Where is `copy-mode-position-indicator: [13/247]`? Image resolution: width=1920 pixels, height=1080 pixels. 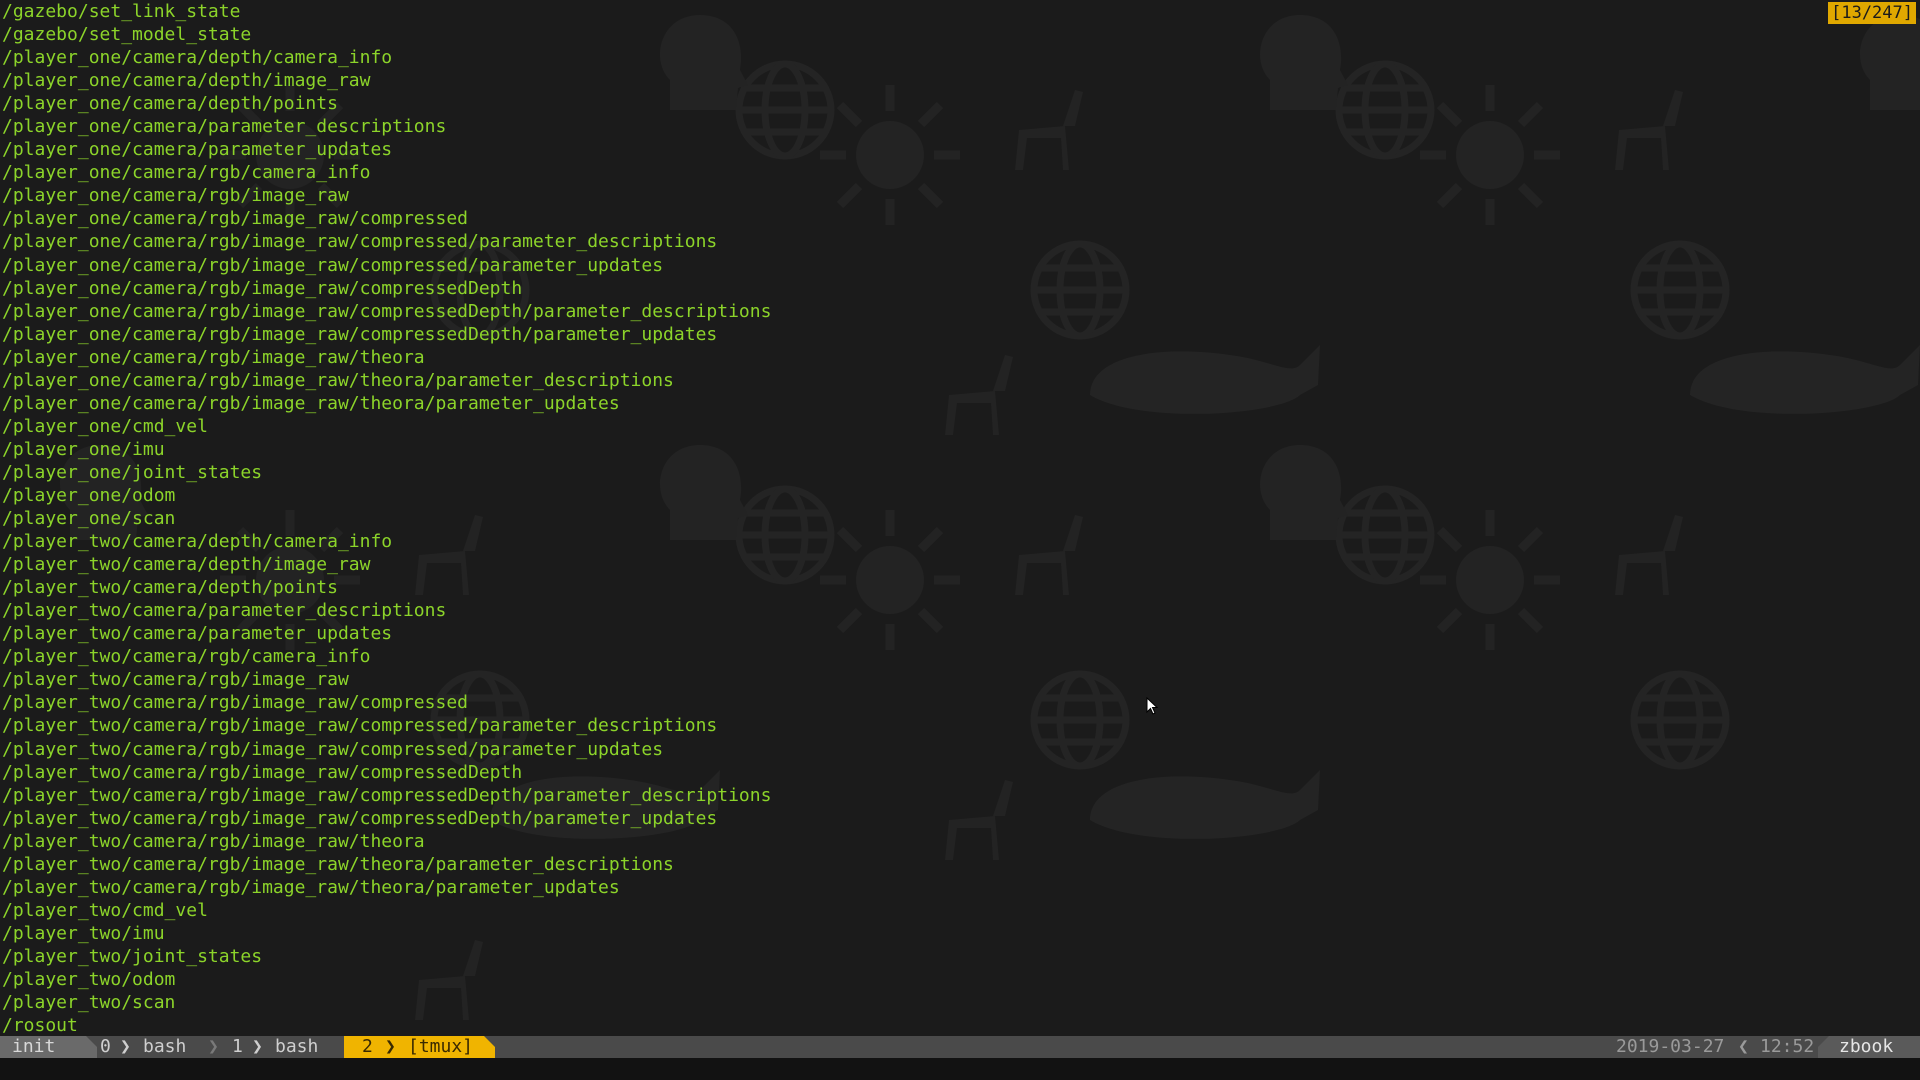
copy-mode-position-indicator: [13/247] is located at coordinates (1872, 13).